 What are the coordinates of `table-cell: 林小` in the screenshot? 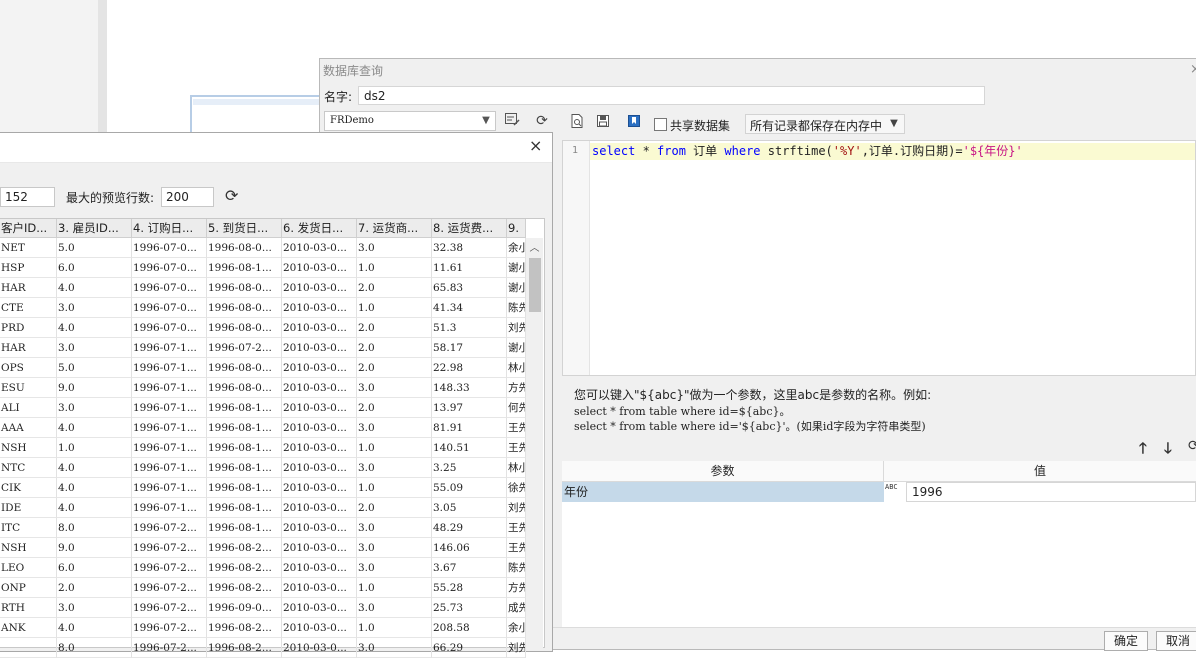 It's located at (516, 468).